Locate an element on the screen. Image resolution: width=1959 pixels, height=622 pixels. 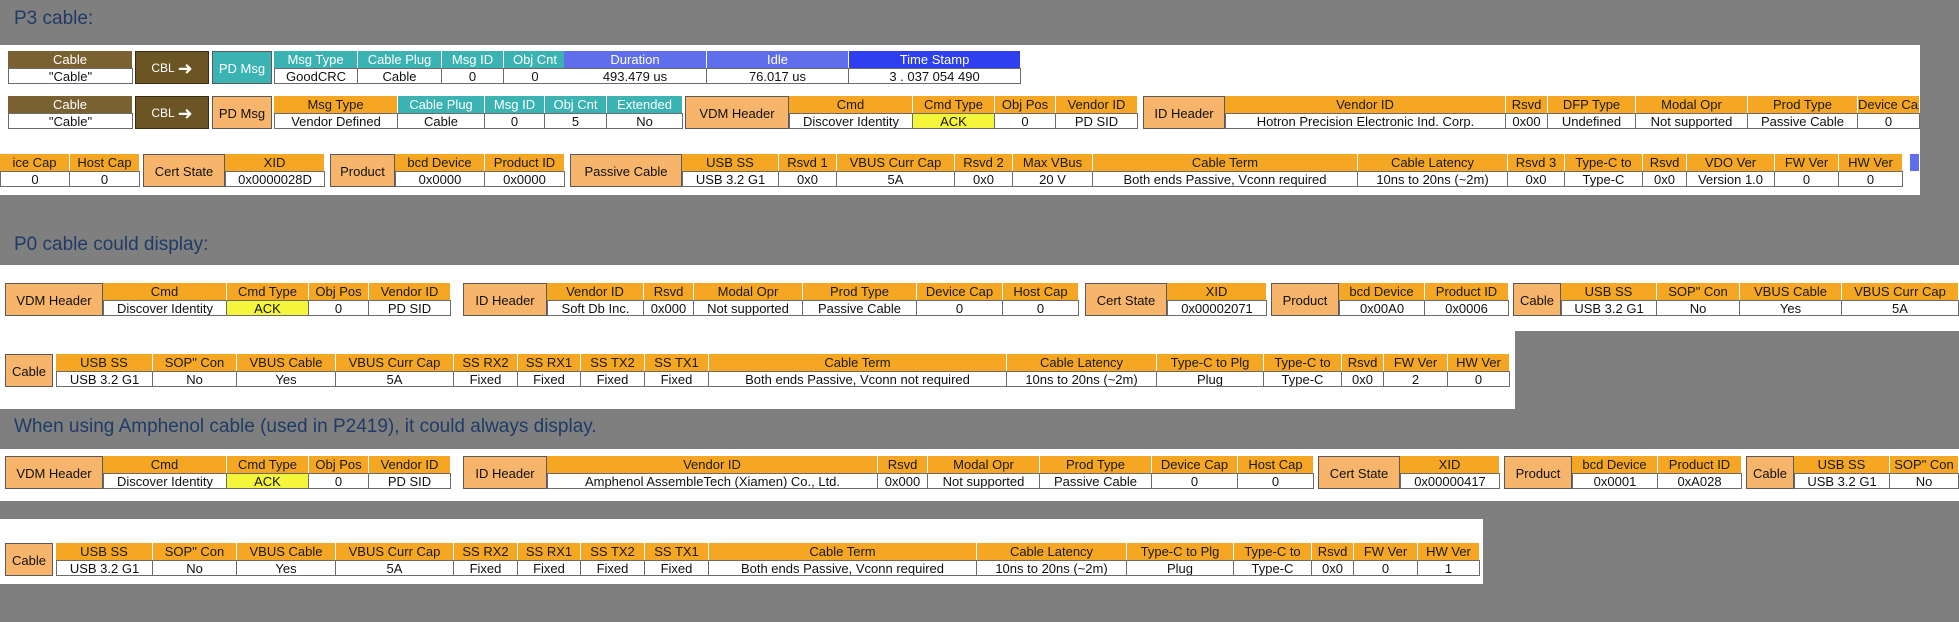
msg-type-header: Msg Type is located at coordinates (316, 59).